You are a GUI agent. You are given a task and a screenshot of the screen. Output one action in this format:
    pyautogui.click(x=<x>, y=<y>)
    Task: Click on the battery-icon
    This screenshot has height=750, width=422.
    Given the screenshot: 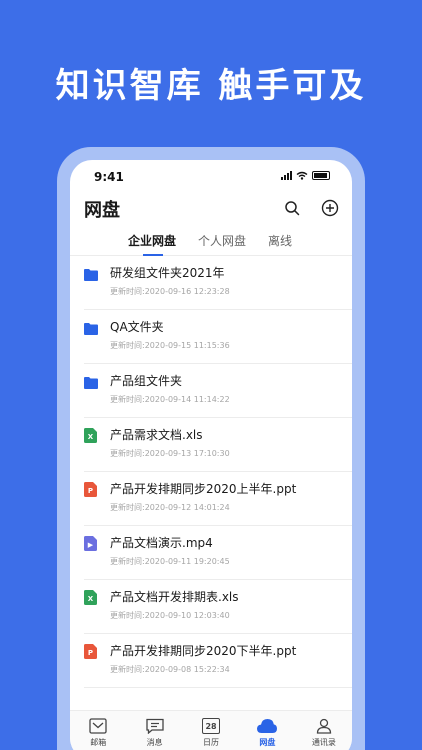 What is the action you would take?
    pyautogui.click(x=321, y=175)
    